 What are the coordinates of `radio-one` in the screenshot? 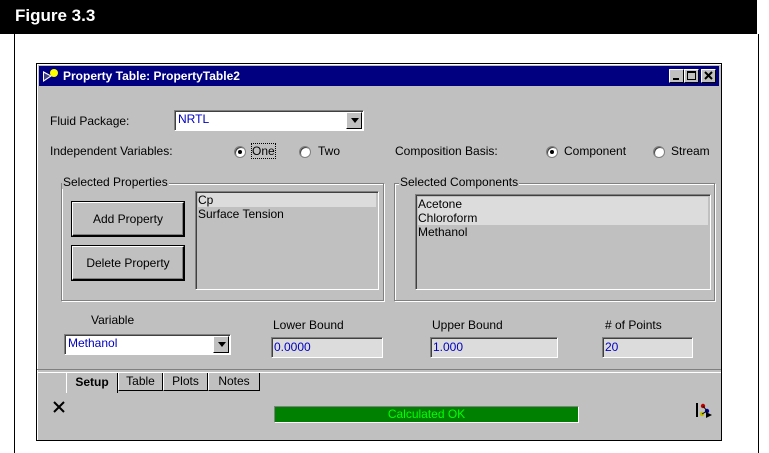 It's located at (240, 152).